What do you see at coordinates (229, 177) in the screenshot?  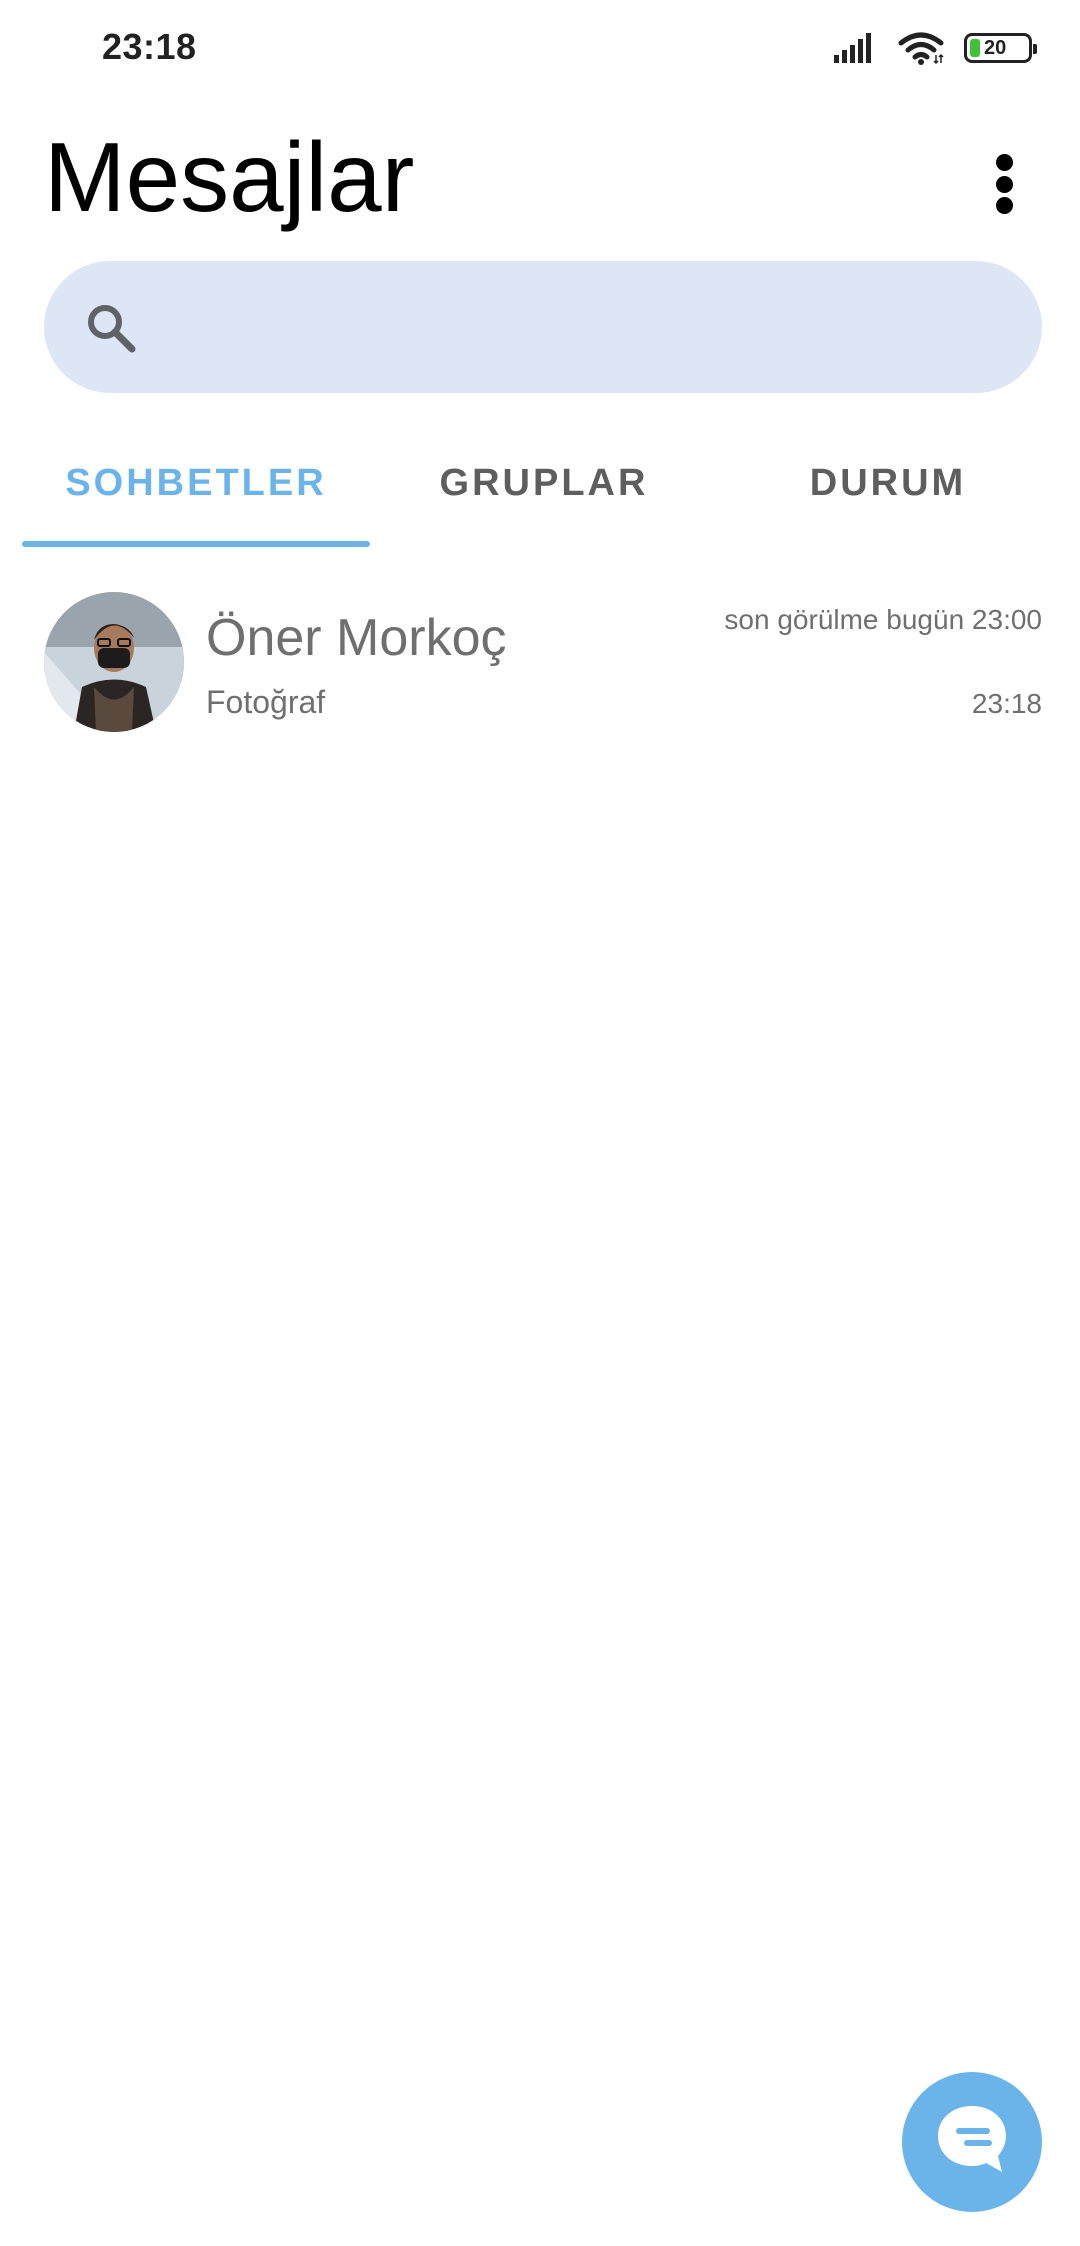 I see `page-title: Mesajlar` at bounding box center [229, 177].